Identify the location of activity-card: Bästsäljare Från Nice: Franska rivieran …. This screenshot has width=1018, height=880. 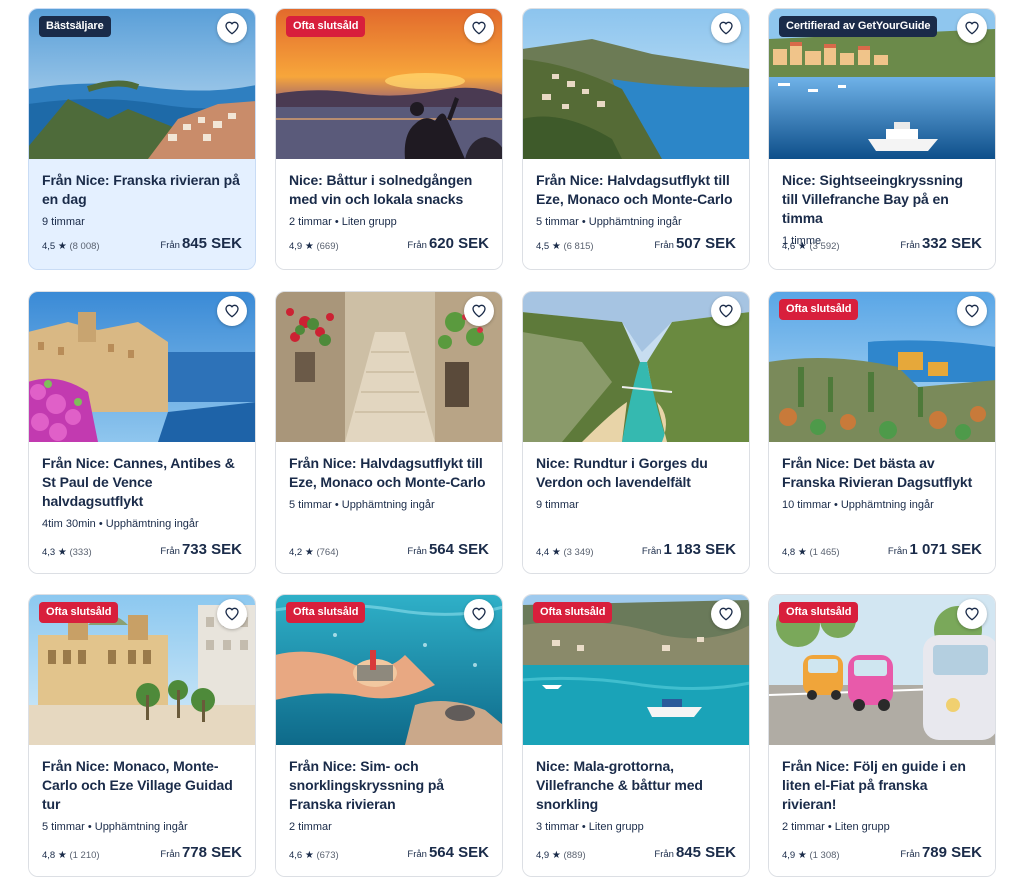
(142, 139).